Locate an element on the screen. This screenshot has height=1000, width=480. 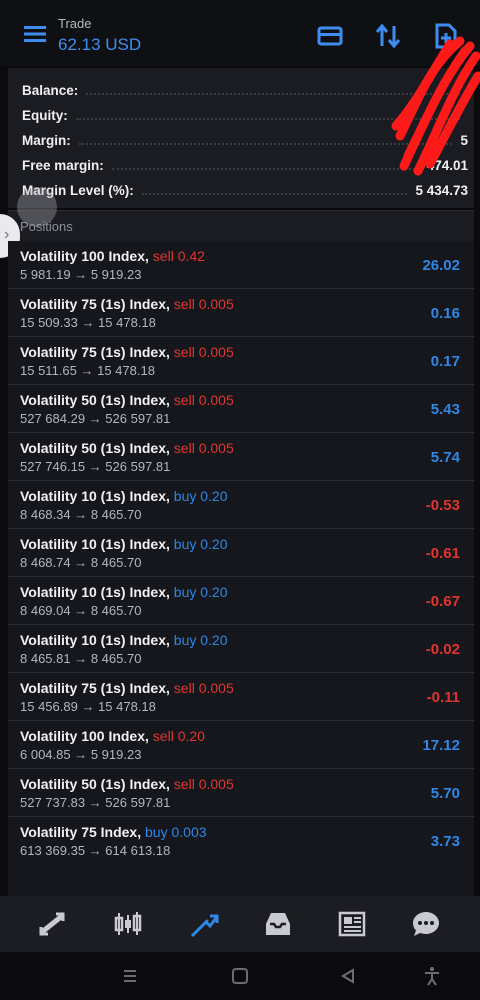
equity-row: Equity: is located at coordinates (245, 115).